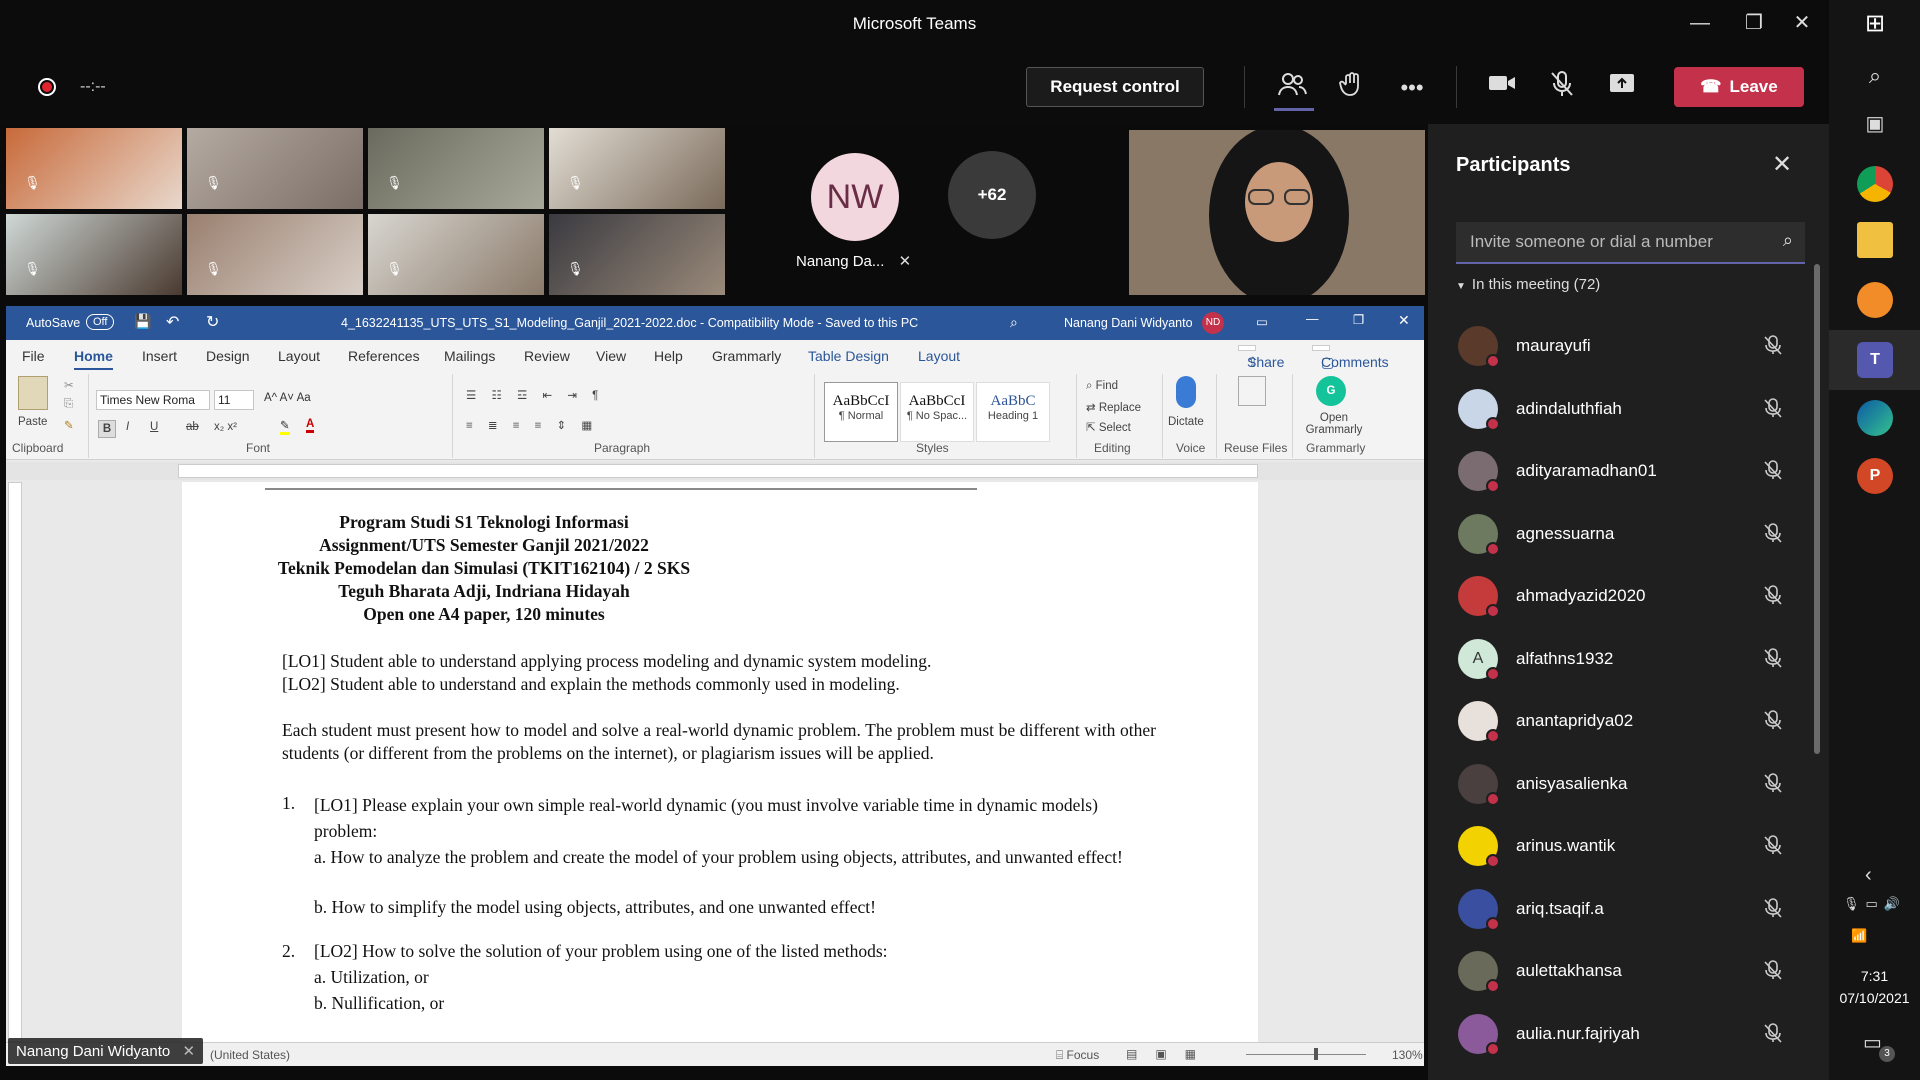 The width and height of the screenshot is (1920, 1080). Describe the element at coordinates (1875, 184) in the screenshot. I see `chrome-icon` at that location.